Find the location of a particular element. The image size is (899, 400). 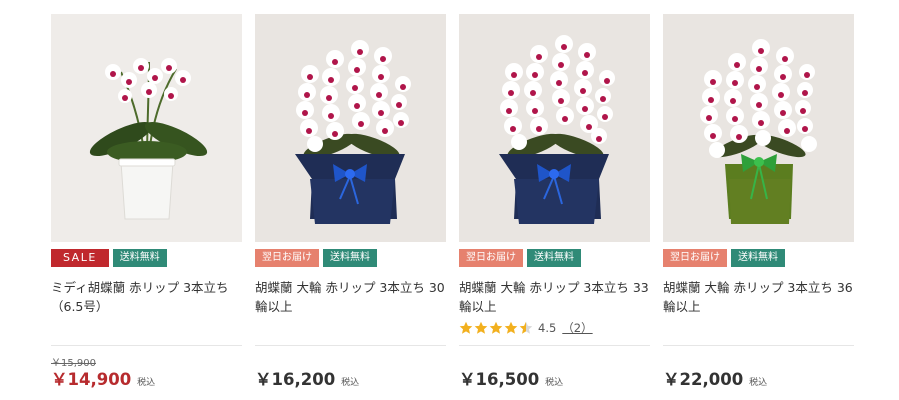

review-count-link: （2） is located at coordinates (577, 328).